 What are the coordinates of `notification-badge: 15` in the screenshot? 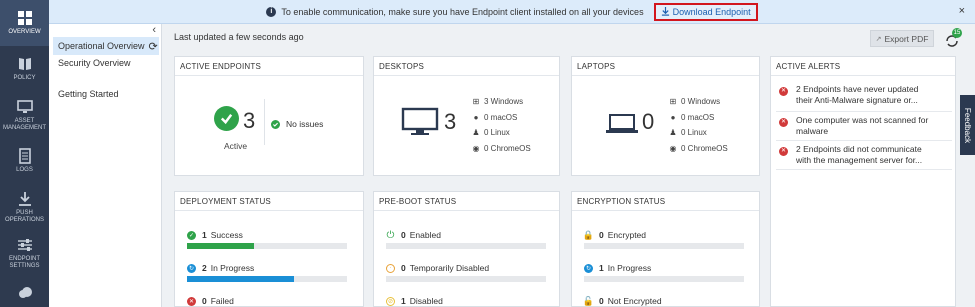 It's located at (957, 33).